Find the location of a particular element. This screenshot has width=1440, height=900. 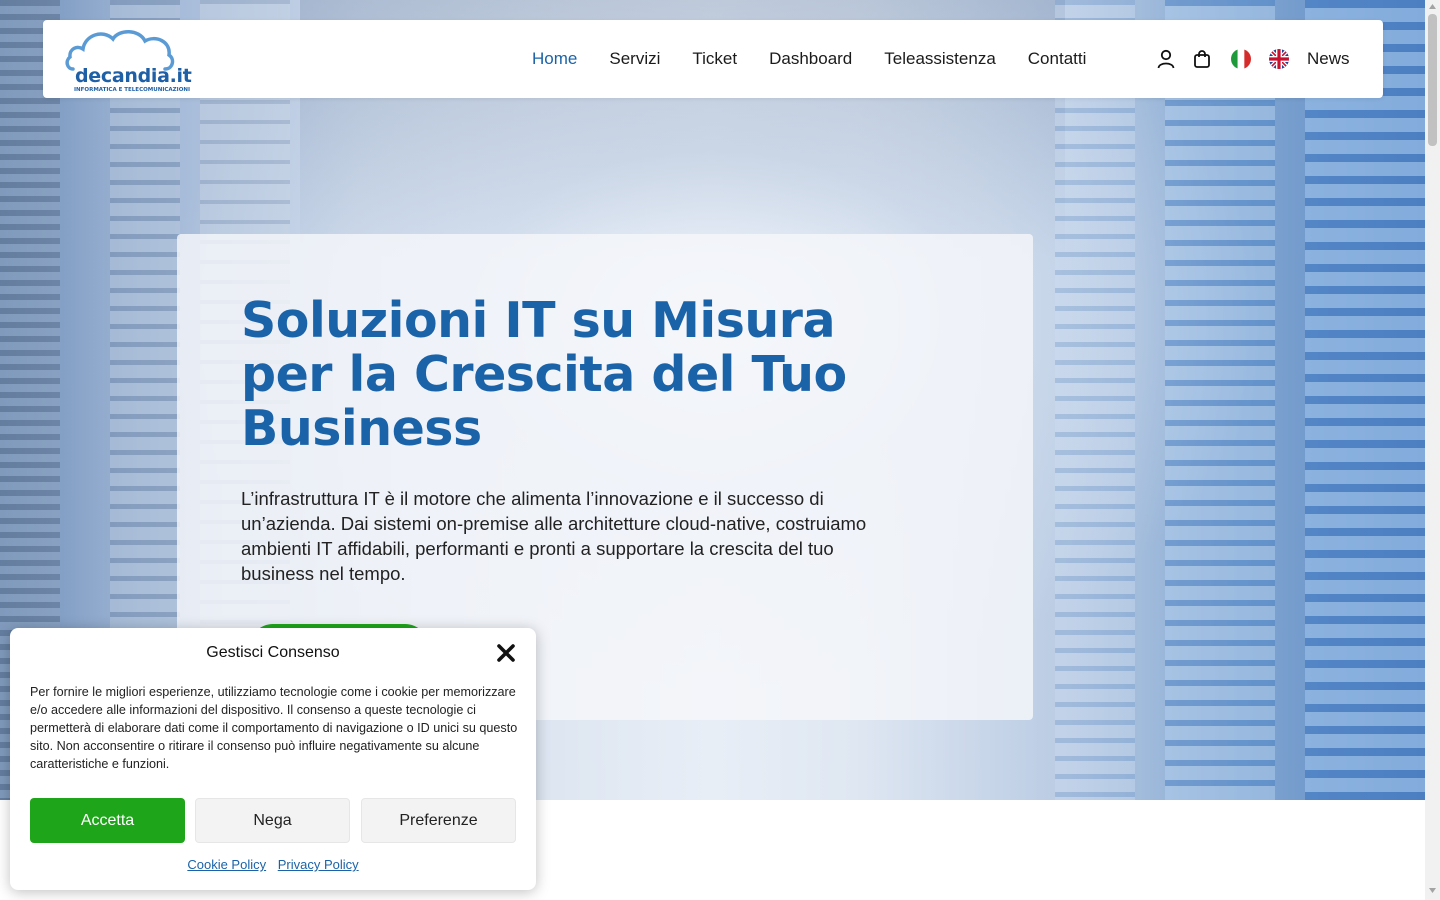

nav-servizi: Servizi is located at coordinates (634, 59).